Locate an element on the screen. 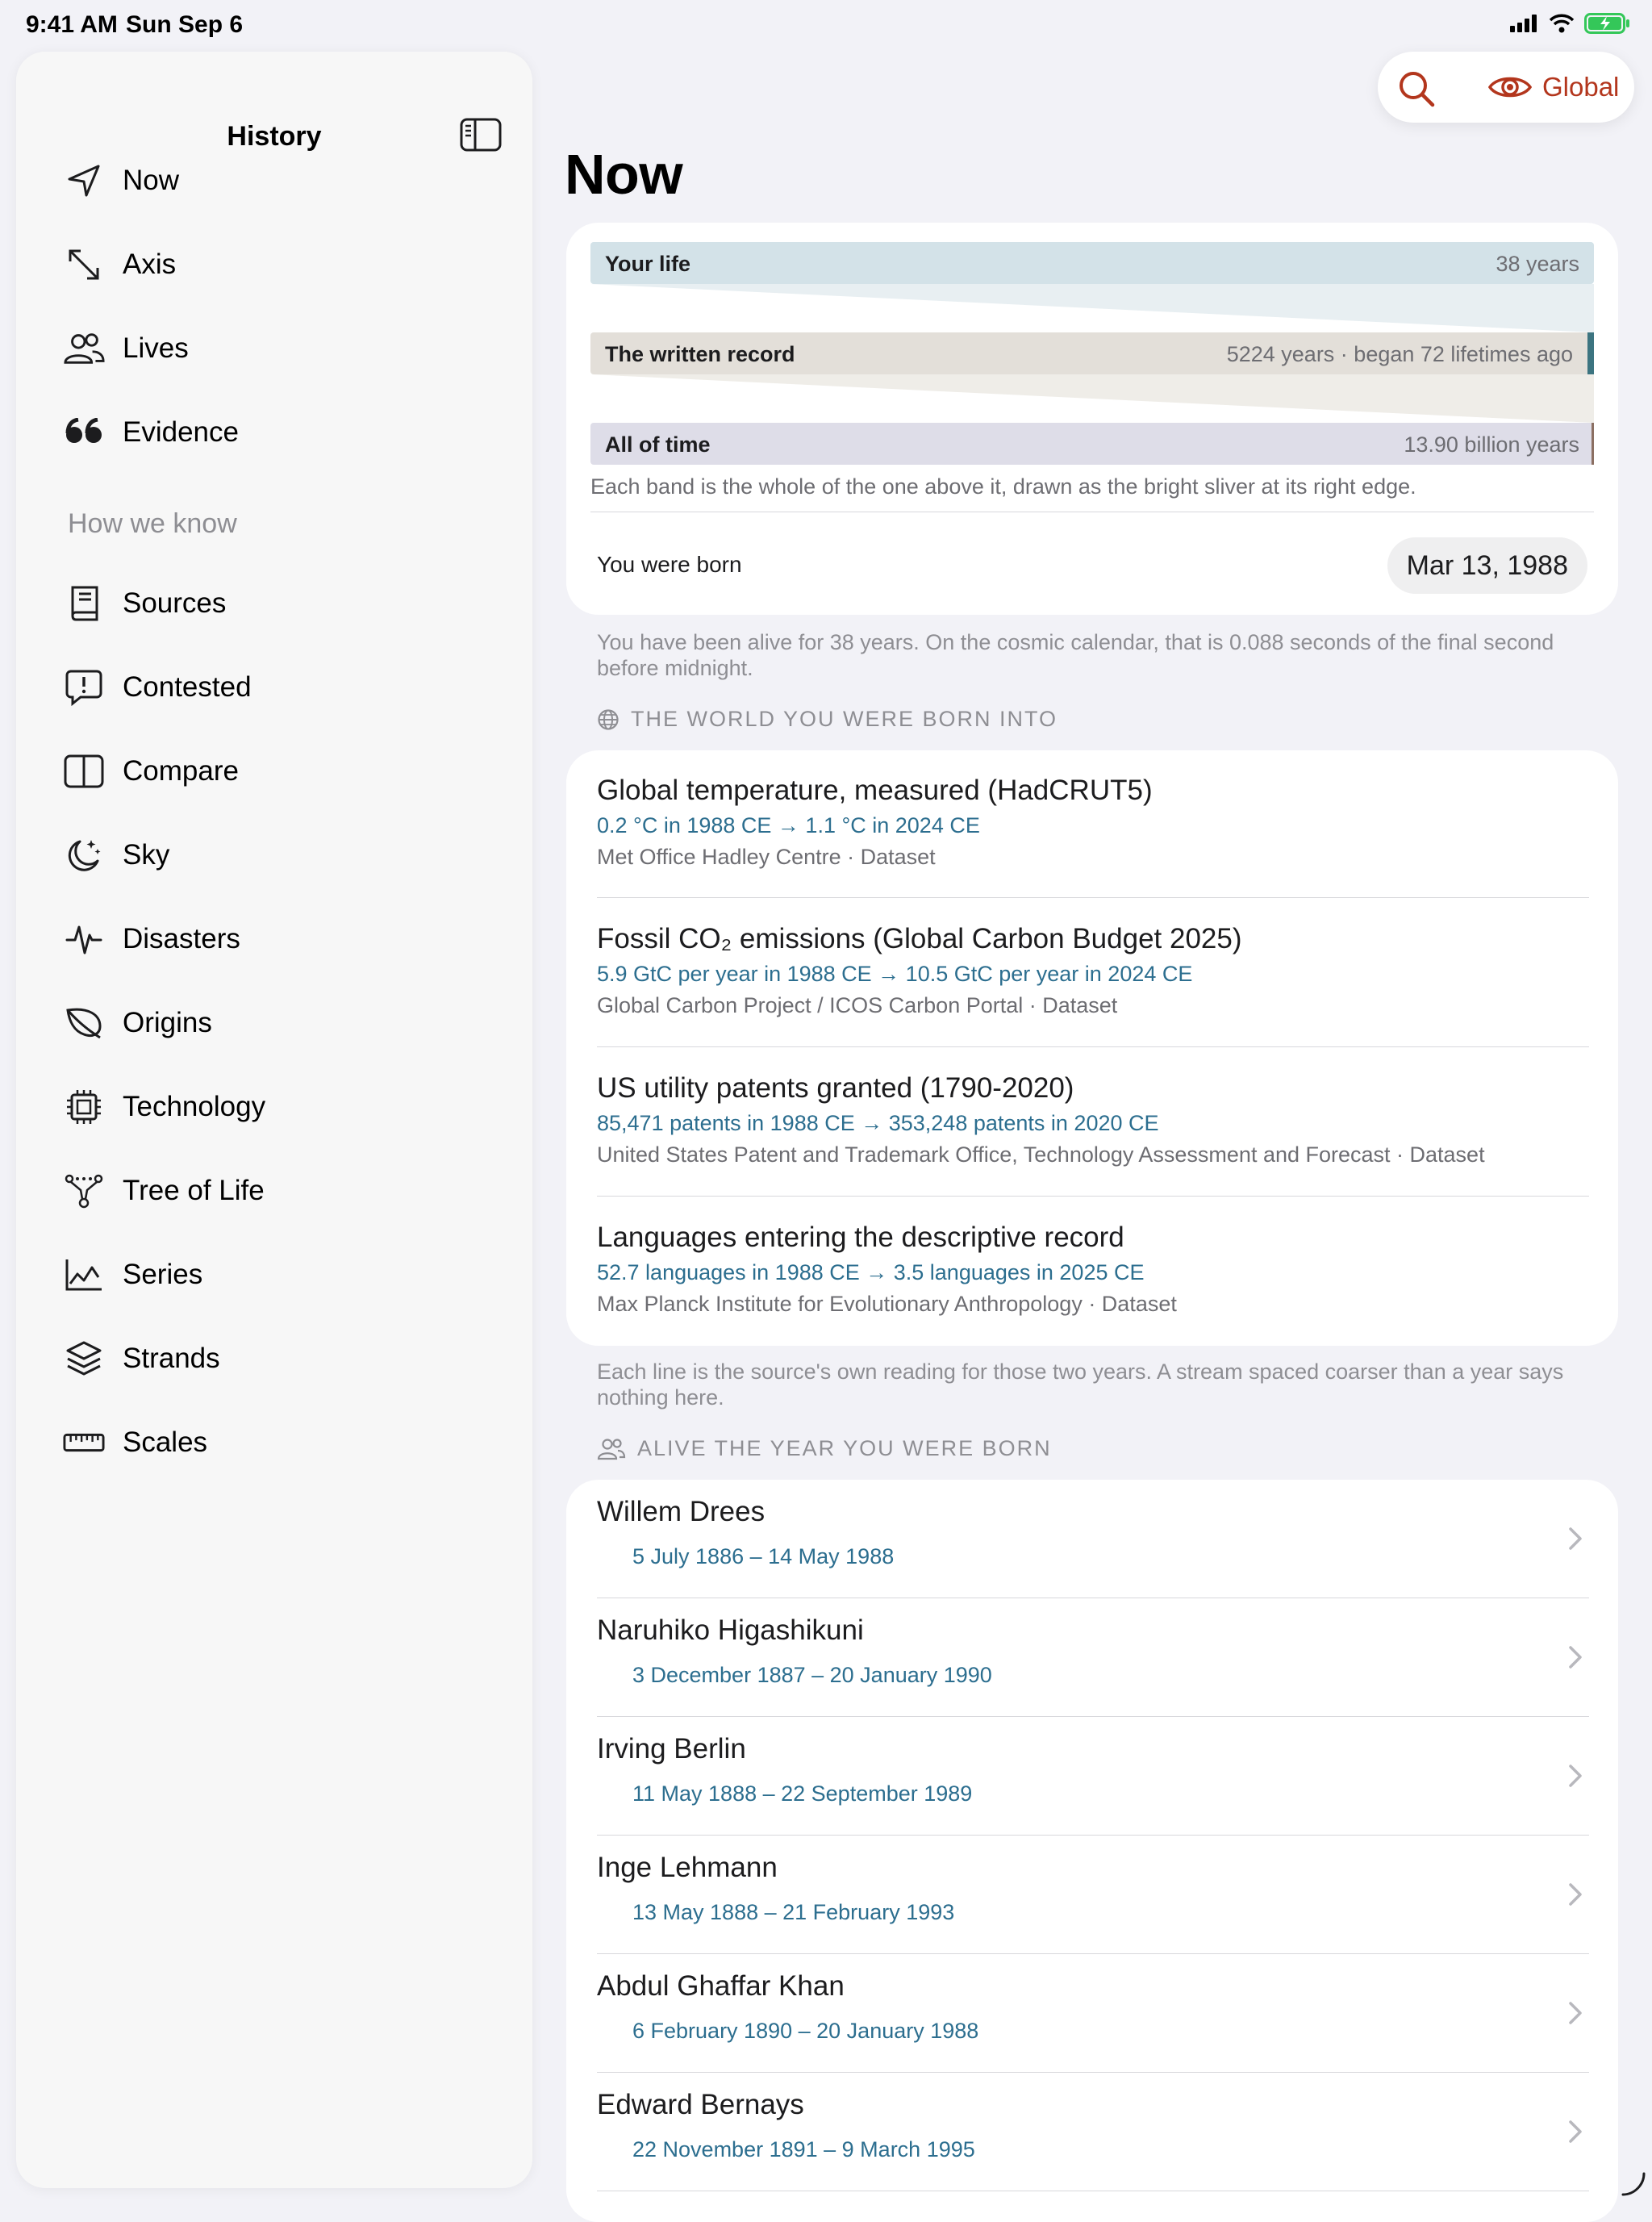 This screenshot has width=1652, height=2222. sidebar-item-evidence: Evidence is located at coordinates (289, 432).